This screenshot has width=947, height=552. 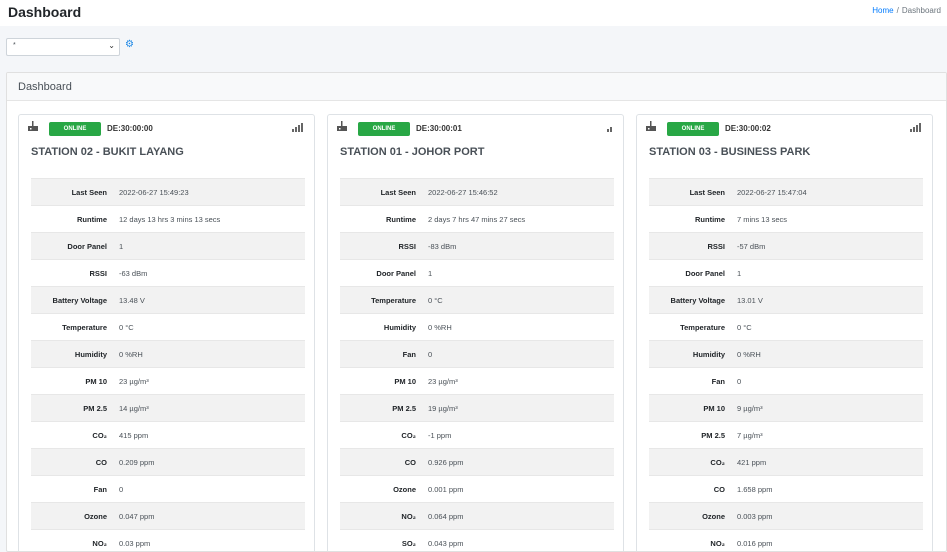 I want to click on table-row: RSSI -63 dBm, so click(x=168, y=272).